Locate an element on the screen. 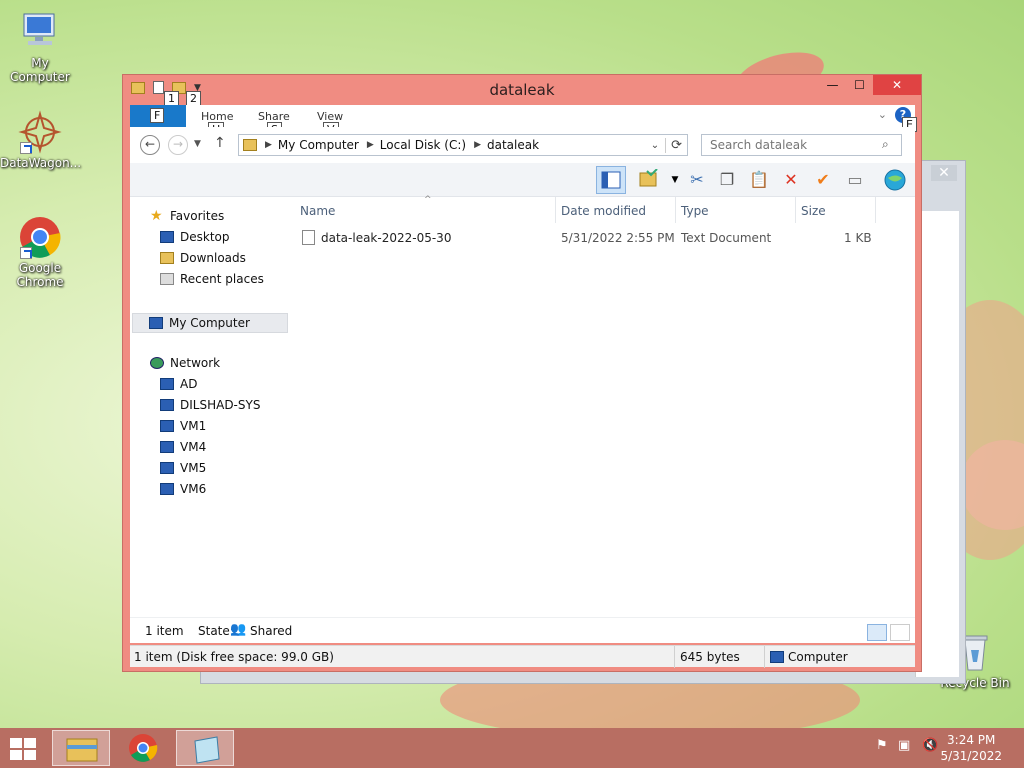  nav-label: Desktop is located at coordinates (205, 237).